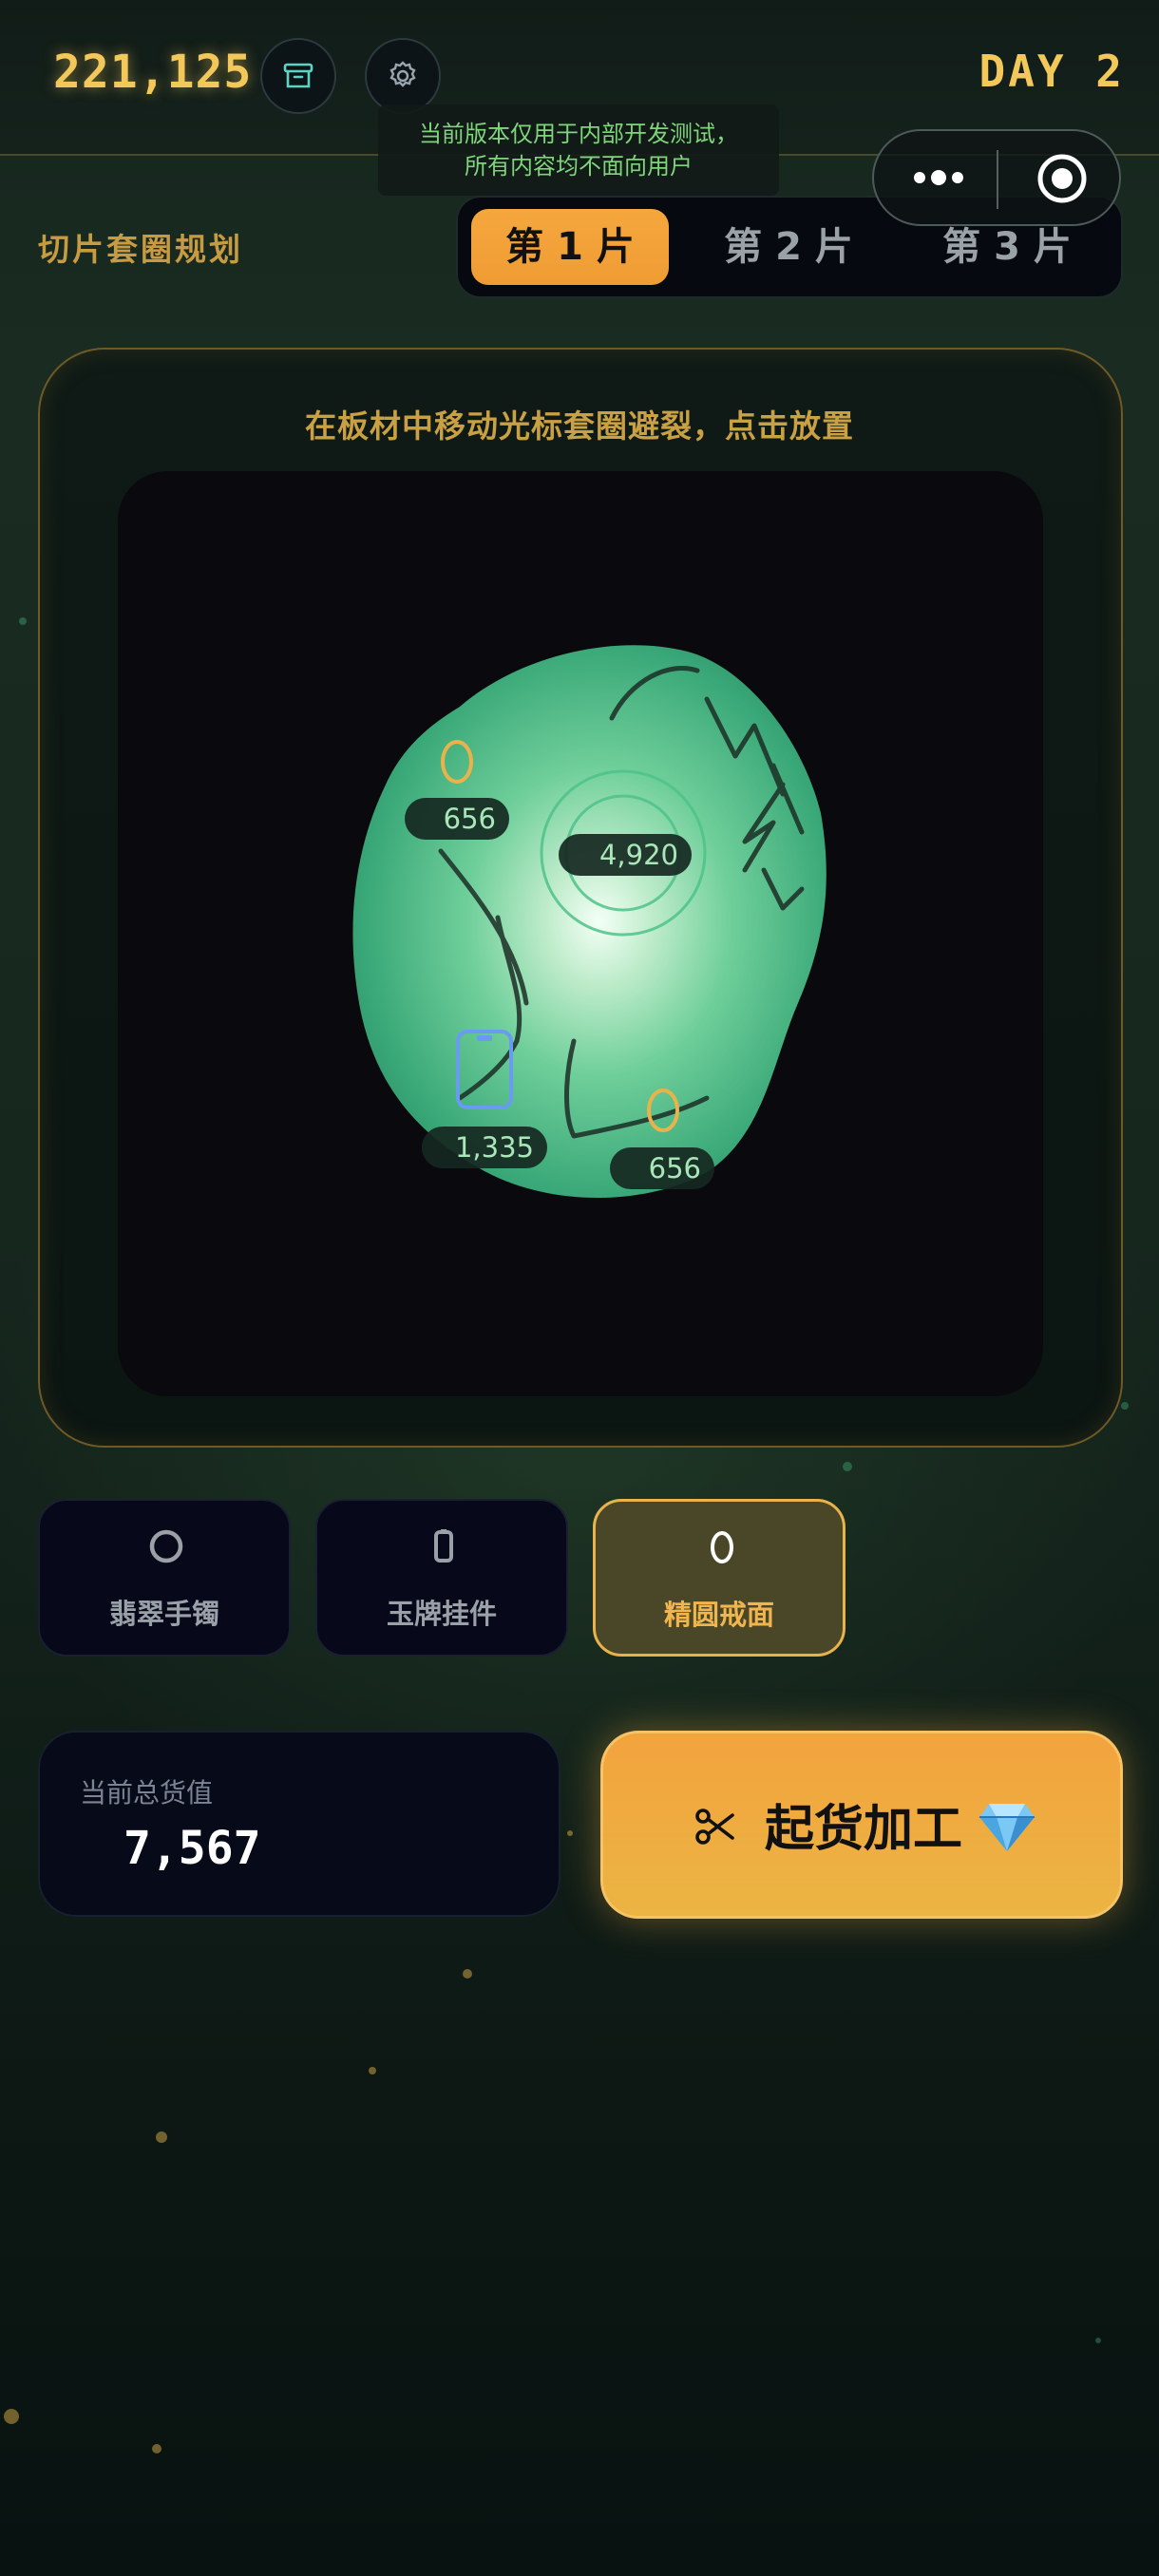  I want to click on more-button, so click(938, 177).